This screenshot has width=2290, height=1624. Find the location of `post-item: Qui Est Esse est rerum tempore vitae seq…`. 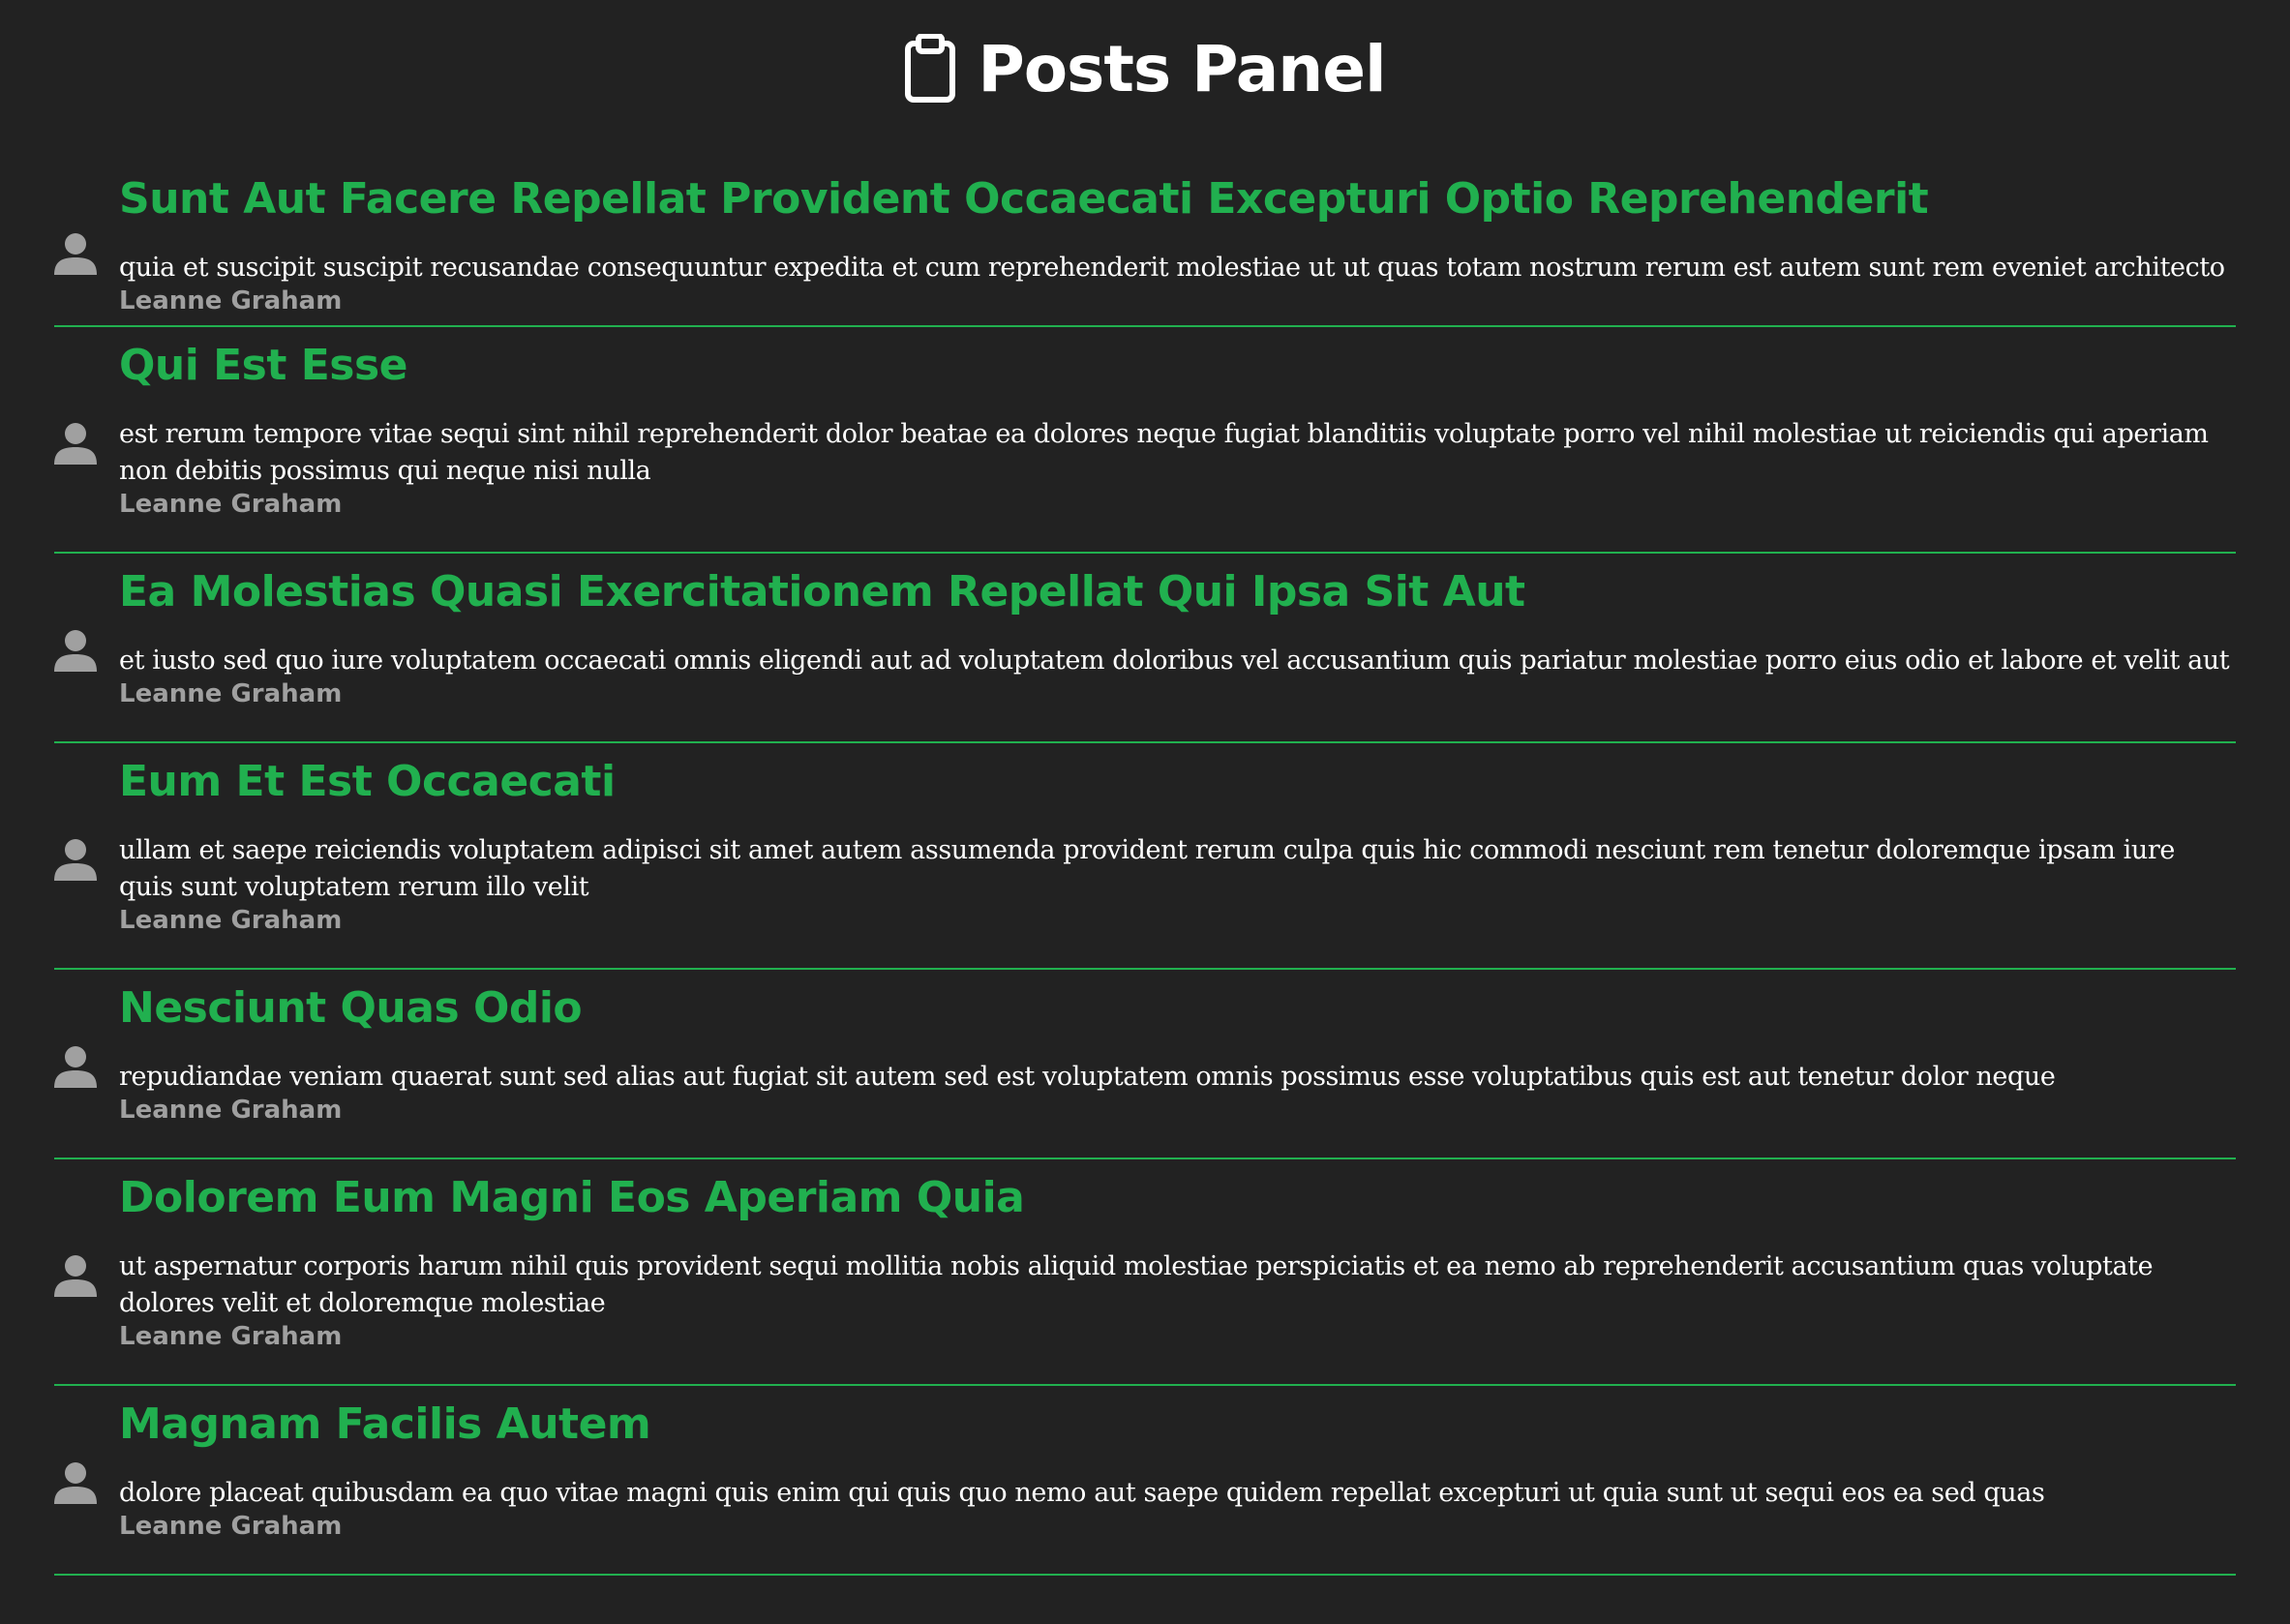

post-item: Qui Est Esse est rerum tempore vitae seq… is located at coordinates (1145, 440).